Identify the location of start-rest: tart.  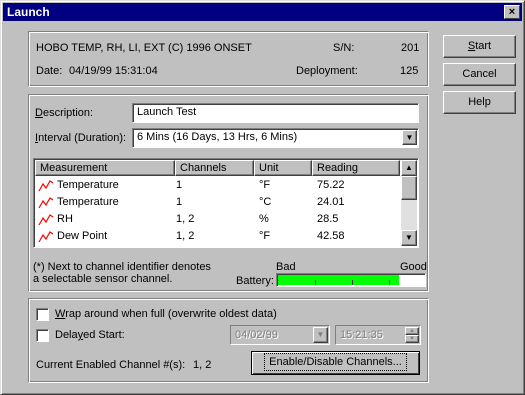
(483, 46).